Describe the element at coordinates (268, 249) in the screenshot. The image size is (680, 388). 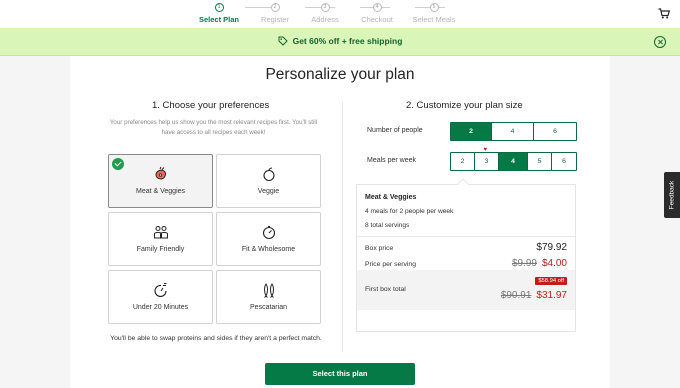
I see `preference-label: Fit & Wholesome` at that location.